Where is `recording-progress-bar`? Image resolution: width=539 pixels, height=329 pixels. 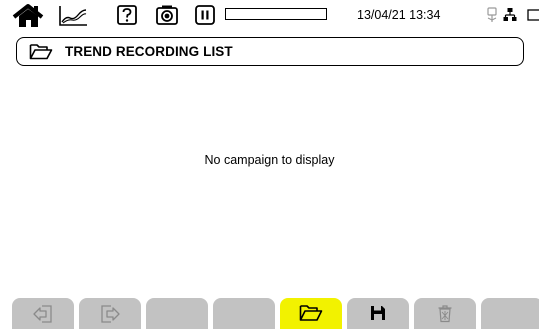
recording-progress-bar is located at coordinates (276, 14).